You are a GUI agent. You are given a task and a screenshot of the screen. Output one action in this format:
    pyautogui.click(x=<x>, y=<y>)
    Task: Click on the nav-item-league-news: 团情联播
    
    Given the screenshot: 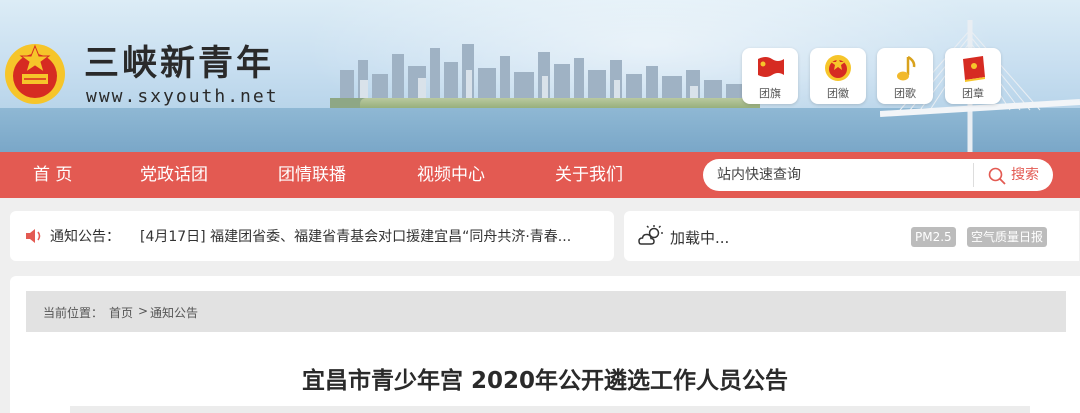 What is the action you would take?
    pyautogui.click(x=312, y=175)
    